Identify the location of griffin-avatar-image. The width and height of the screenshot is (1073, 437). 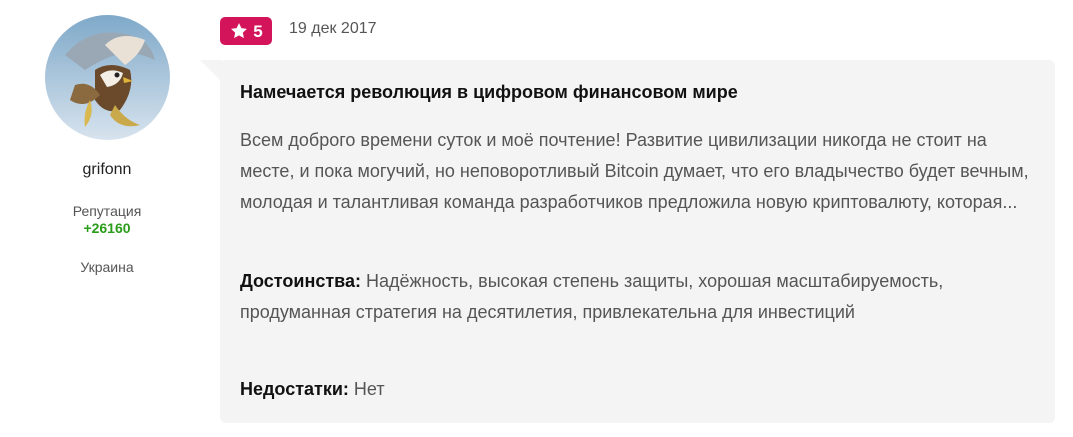
(107, 77).